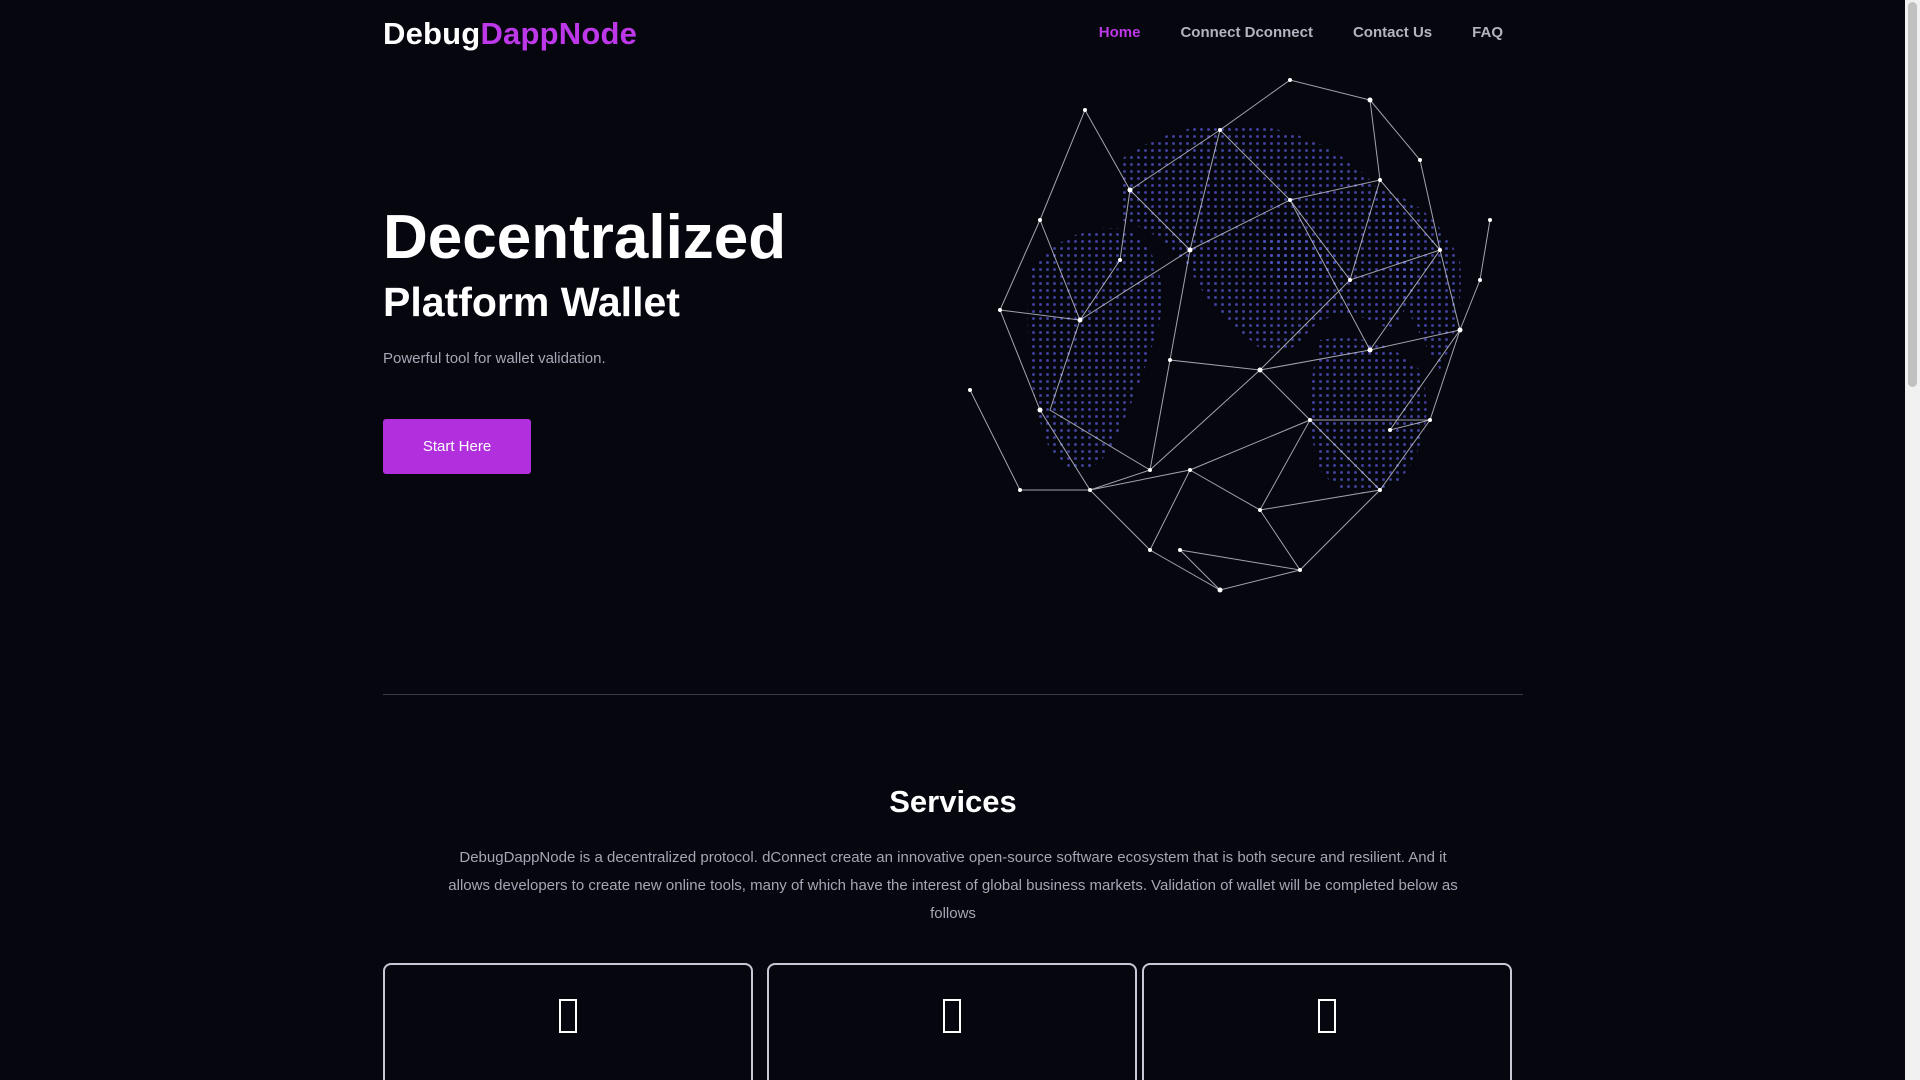 This screenshot has width=1920, height=1080. Describe the element at coordinates (1912, 194) in the screenshot. I see `scrollbar-thumb` at that location.